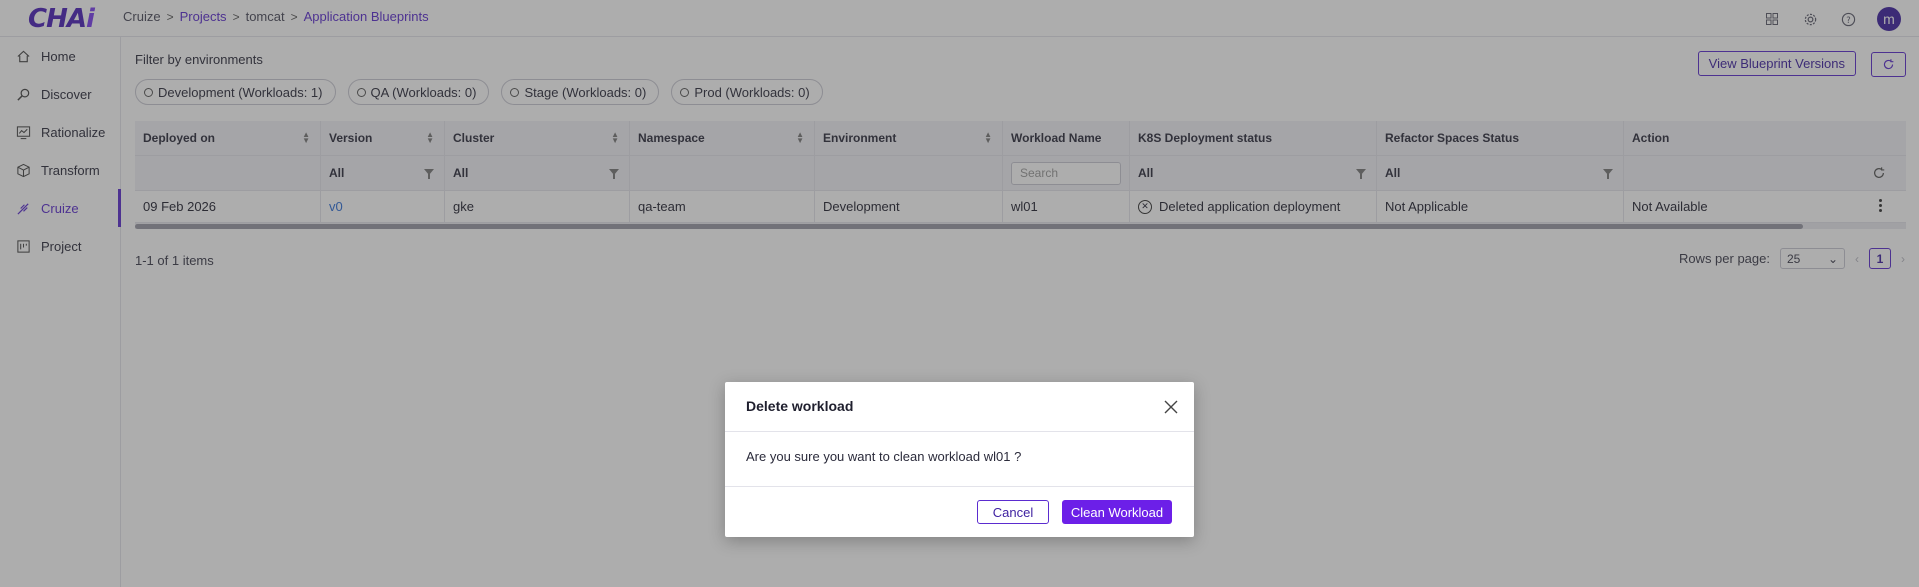 The height and width of the screenshot is (587, 1919). Describe the element at coordinates (1117, 512) in the screenshot. I see `clean-workload-button: Clean Workload` at that location.